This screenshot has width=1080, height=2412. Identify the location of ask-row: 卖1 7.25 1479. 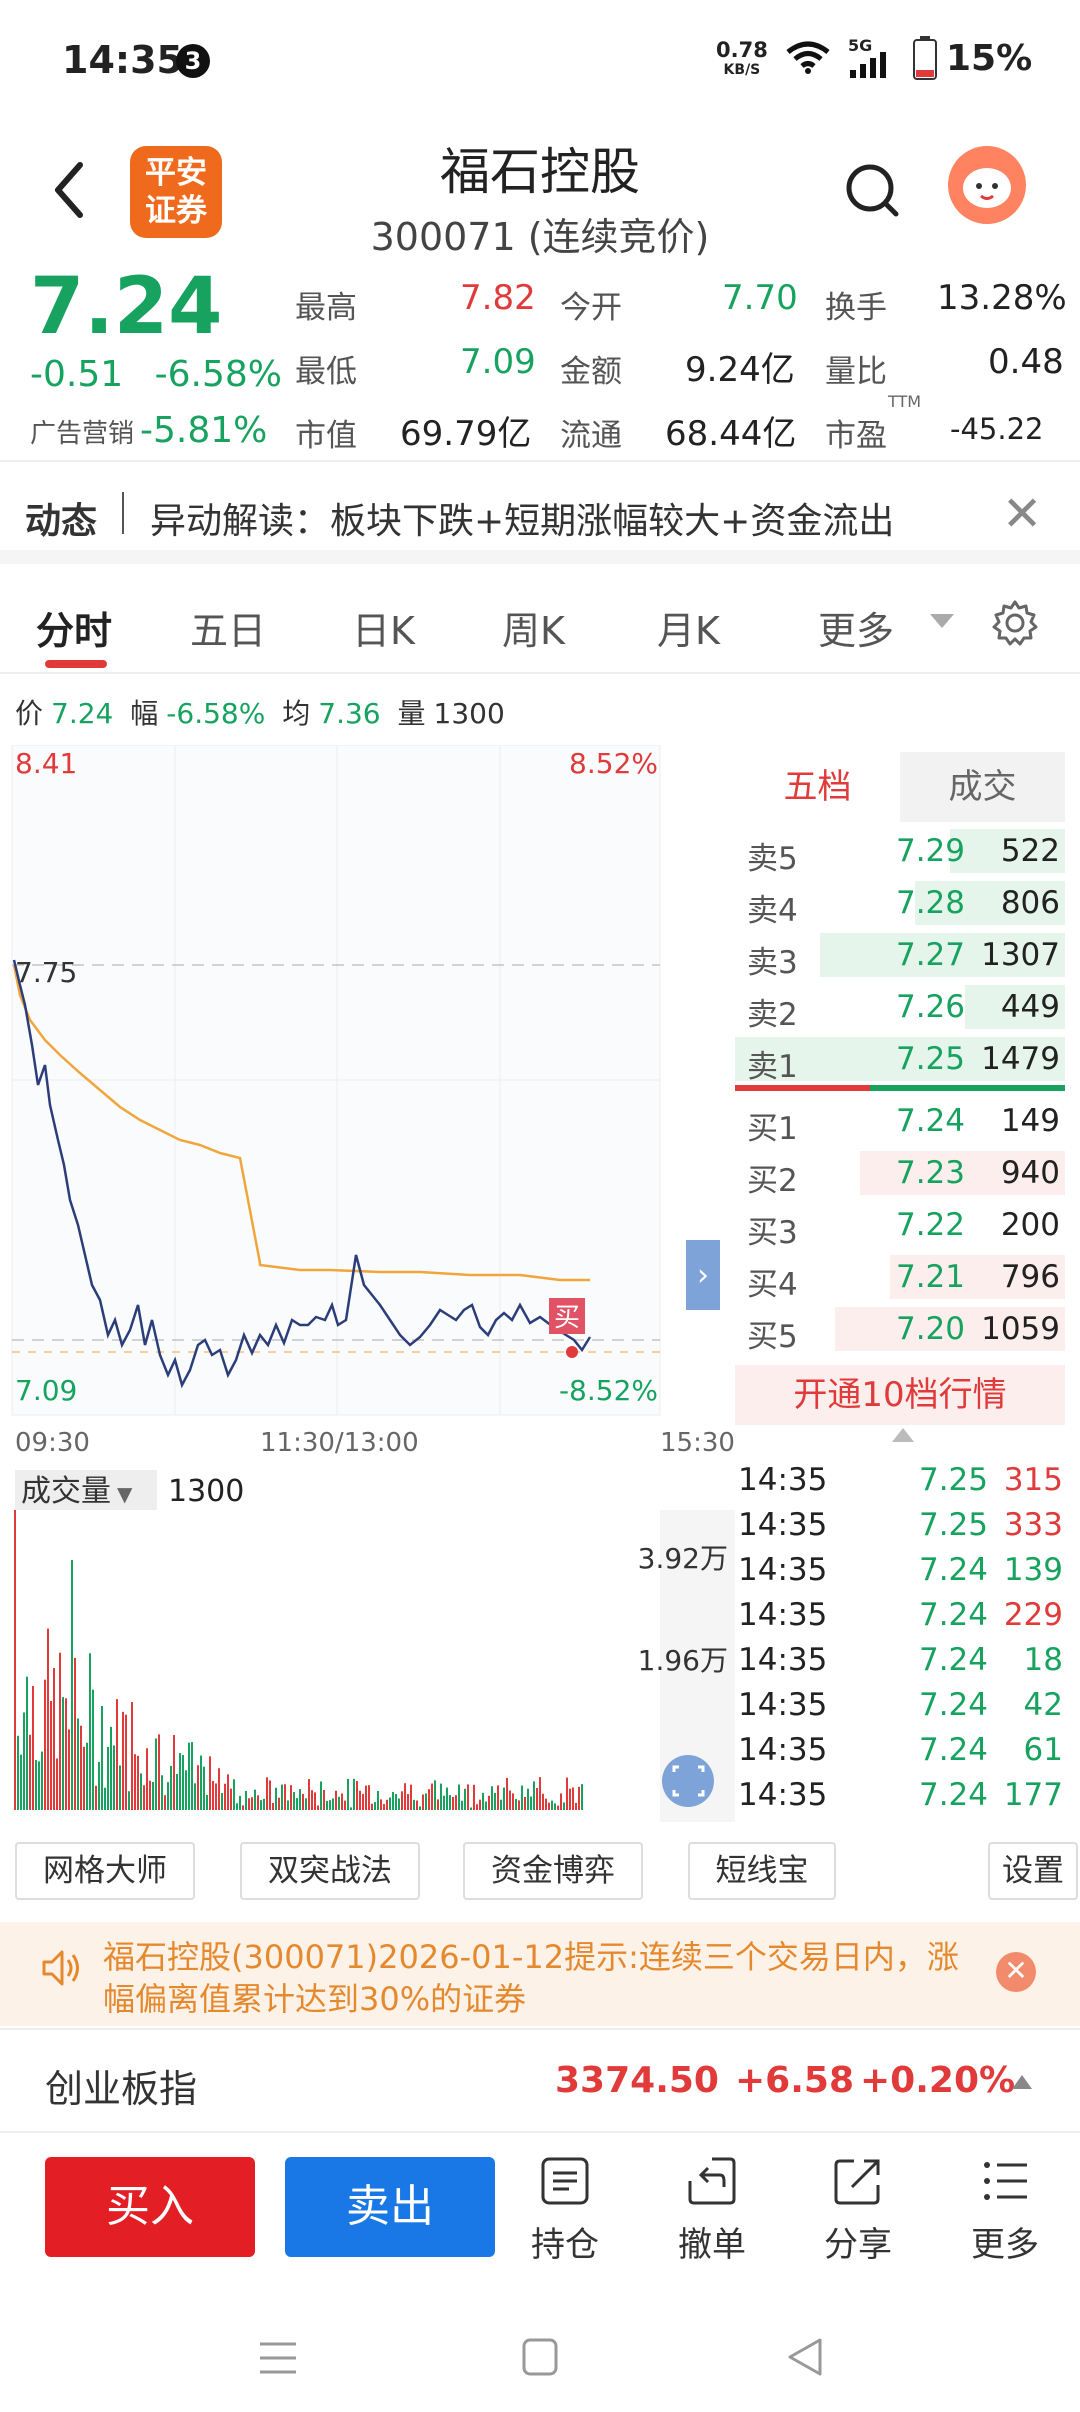
(900, 1059).